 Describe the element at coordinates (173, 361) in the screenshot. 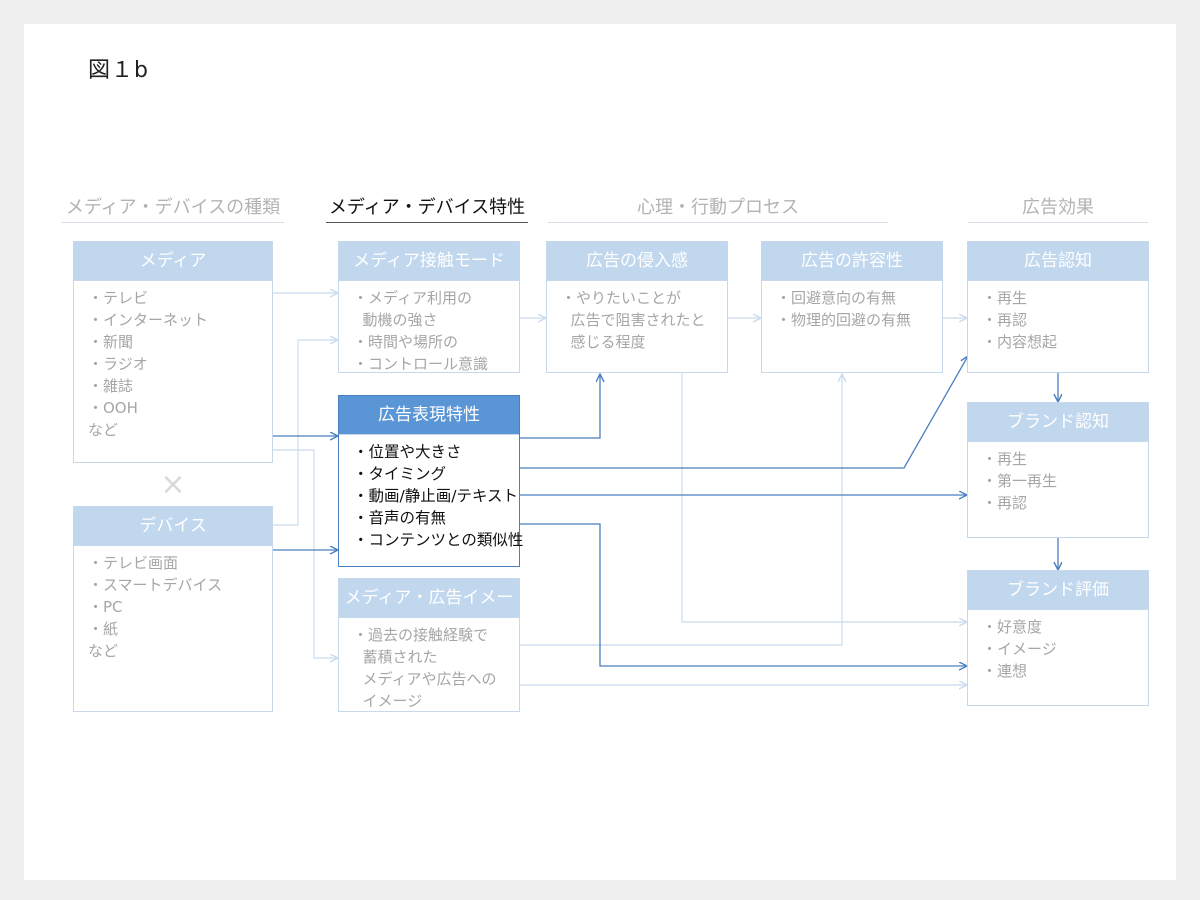

I see `box-media-items: ・テレビ・インターネット ・新聞・ラジオ・雑誌・OOH など` at that location.